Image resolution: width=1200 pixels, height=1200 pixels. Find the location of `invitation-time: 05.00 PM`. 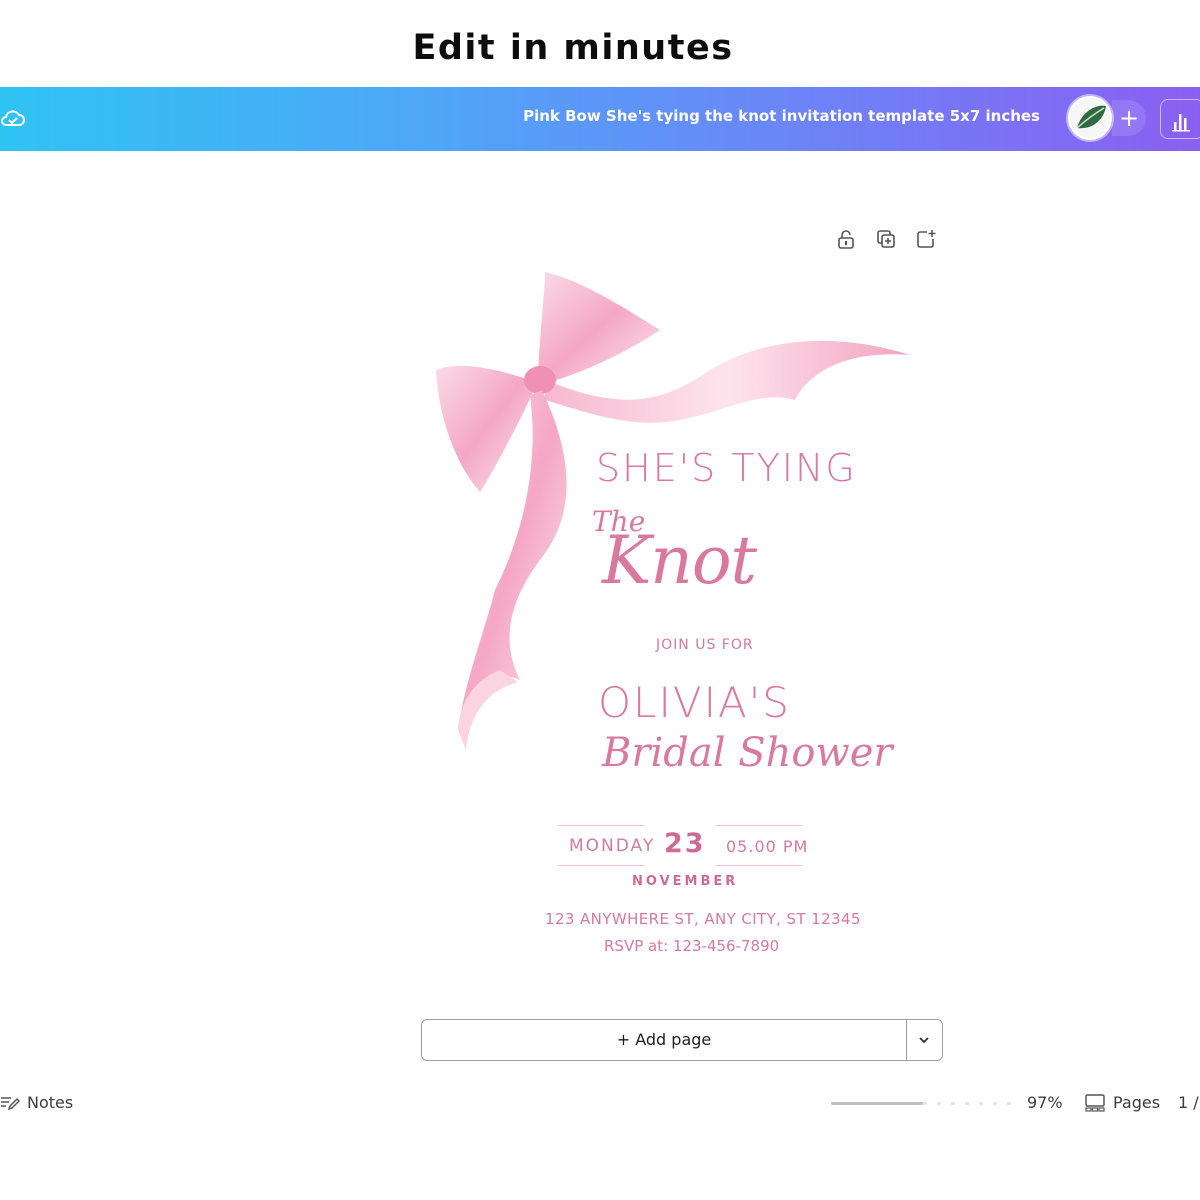

invitation-time: 05.00 PM is located at coordinates (767, 846).